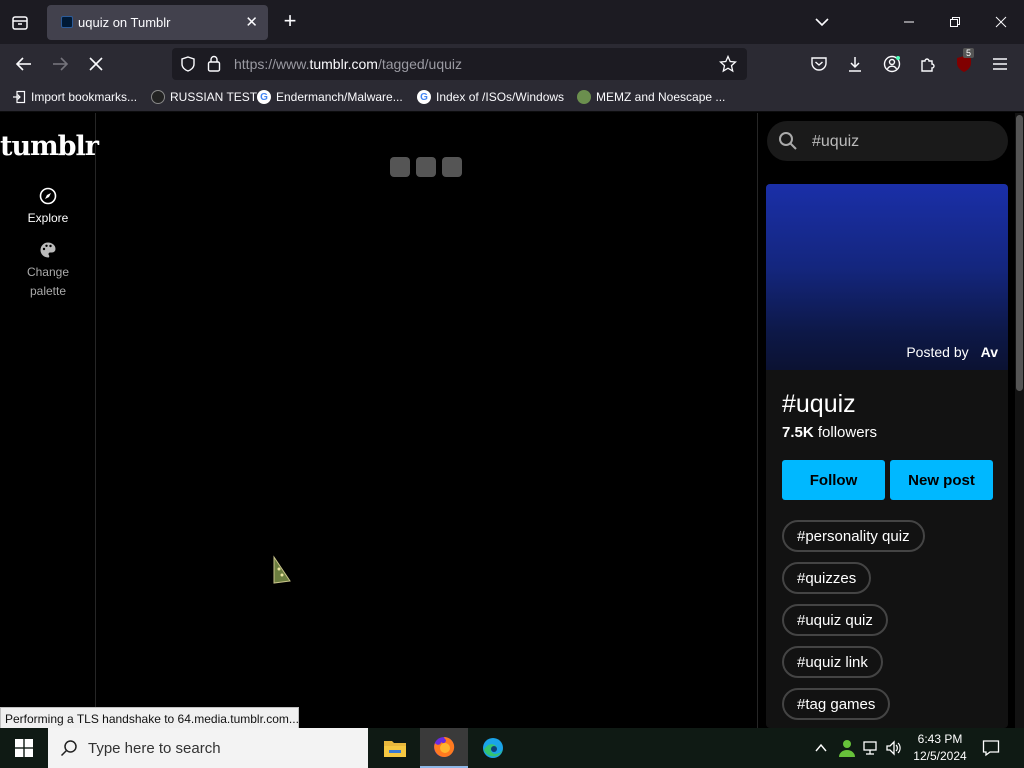 The width and height of the screenshot is (1024, 768). I want to click on site-globe-icon, so click(584, 97).